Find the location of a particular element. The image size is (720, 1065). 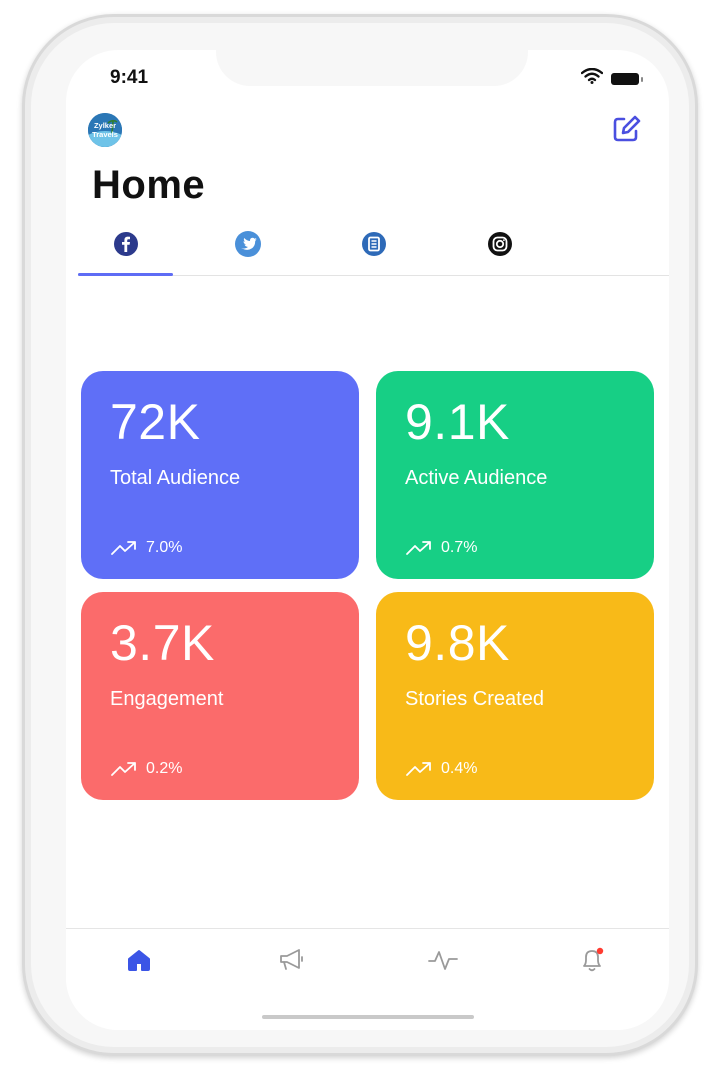

stat-value: 9.8K is located at coordinates (457, 643).